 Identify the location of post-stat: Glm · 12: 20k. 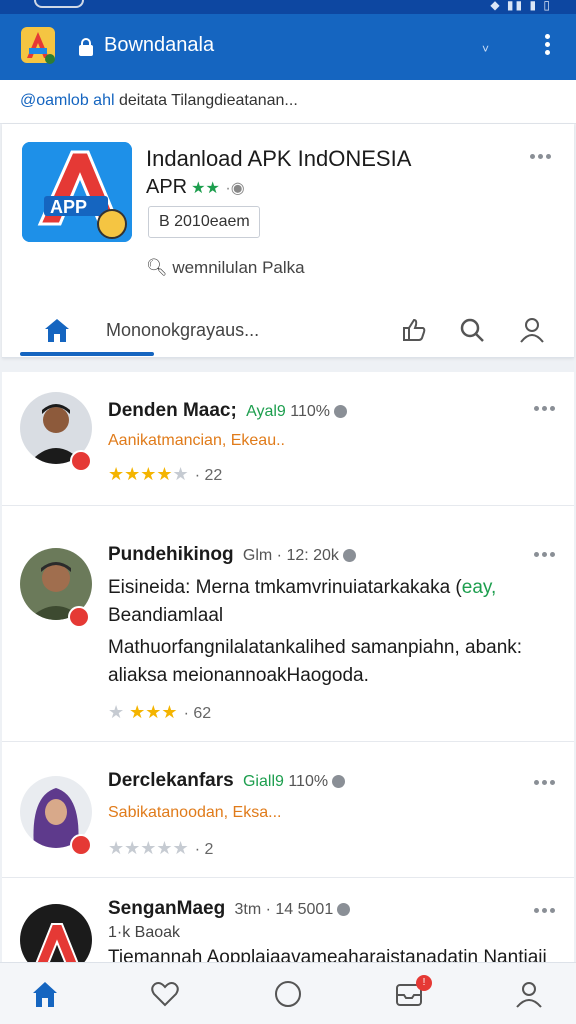
(290, 555).